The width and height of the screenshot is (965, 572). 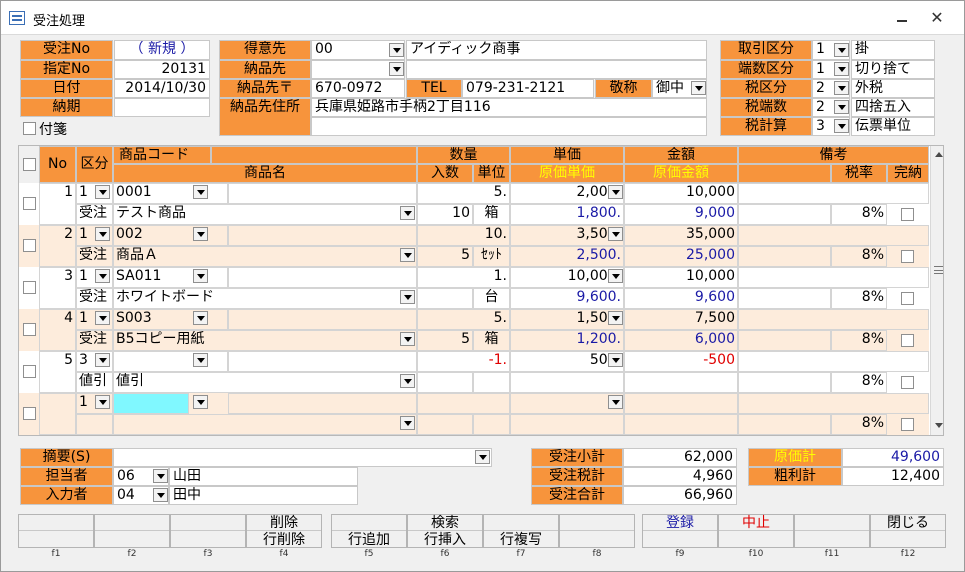 I want to click on product-name: B5コピー用紙, so click(x=265, y=340).